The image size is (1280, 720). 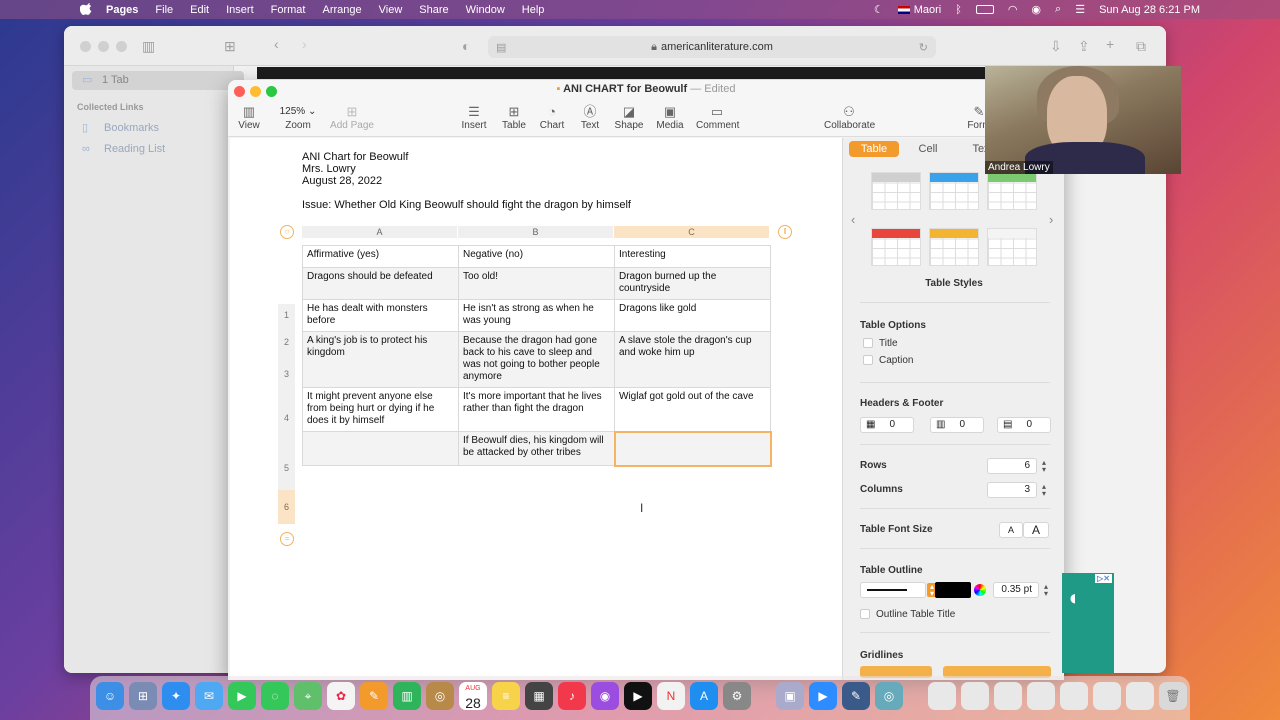 I want to click on preview-icon: ▣, so click(x=790, y=696).